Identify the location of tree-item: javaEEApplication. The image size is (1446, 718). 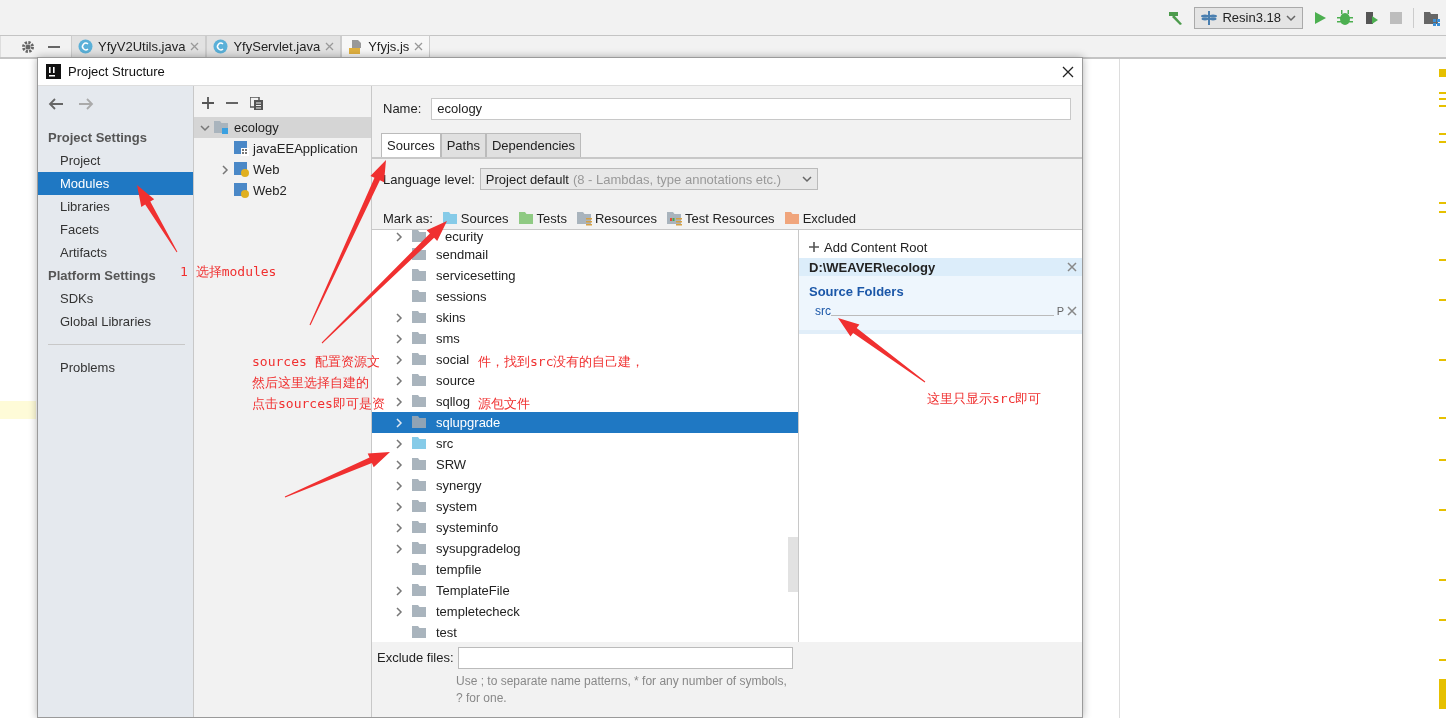
(282, 148).